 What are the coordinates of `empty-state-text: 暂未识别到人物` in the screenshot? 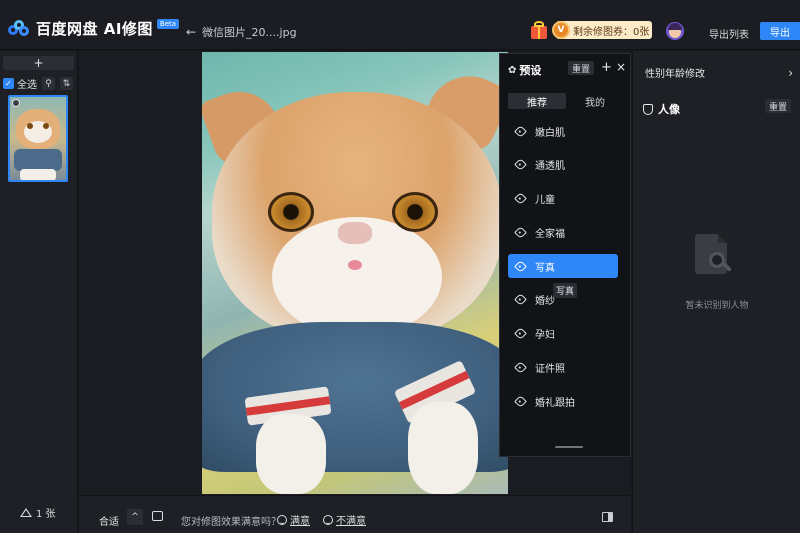 It's located at (717, 306).